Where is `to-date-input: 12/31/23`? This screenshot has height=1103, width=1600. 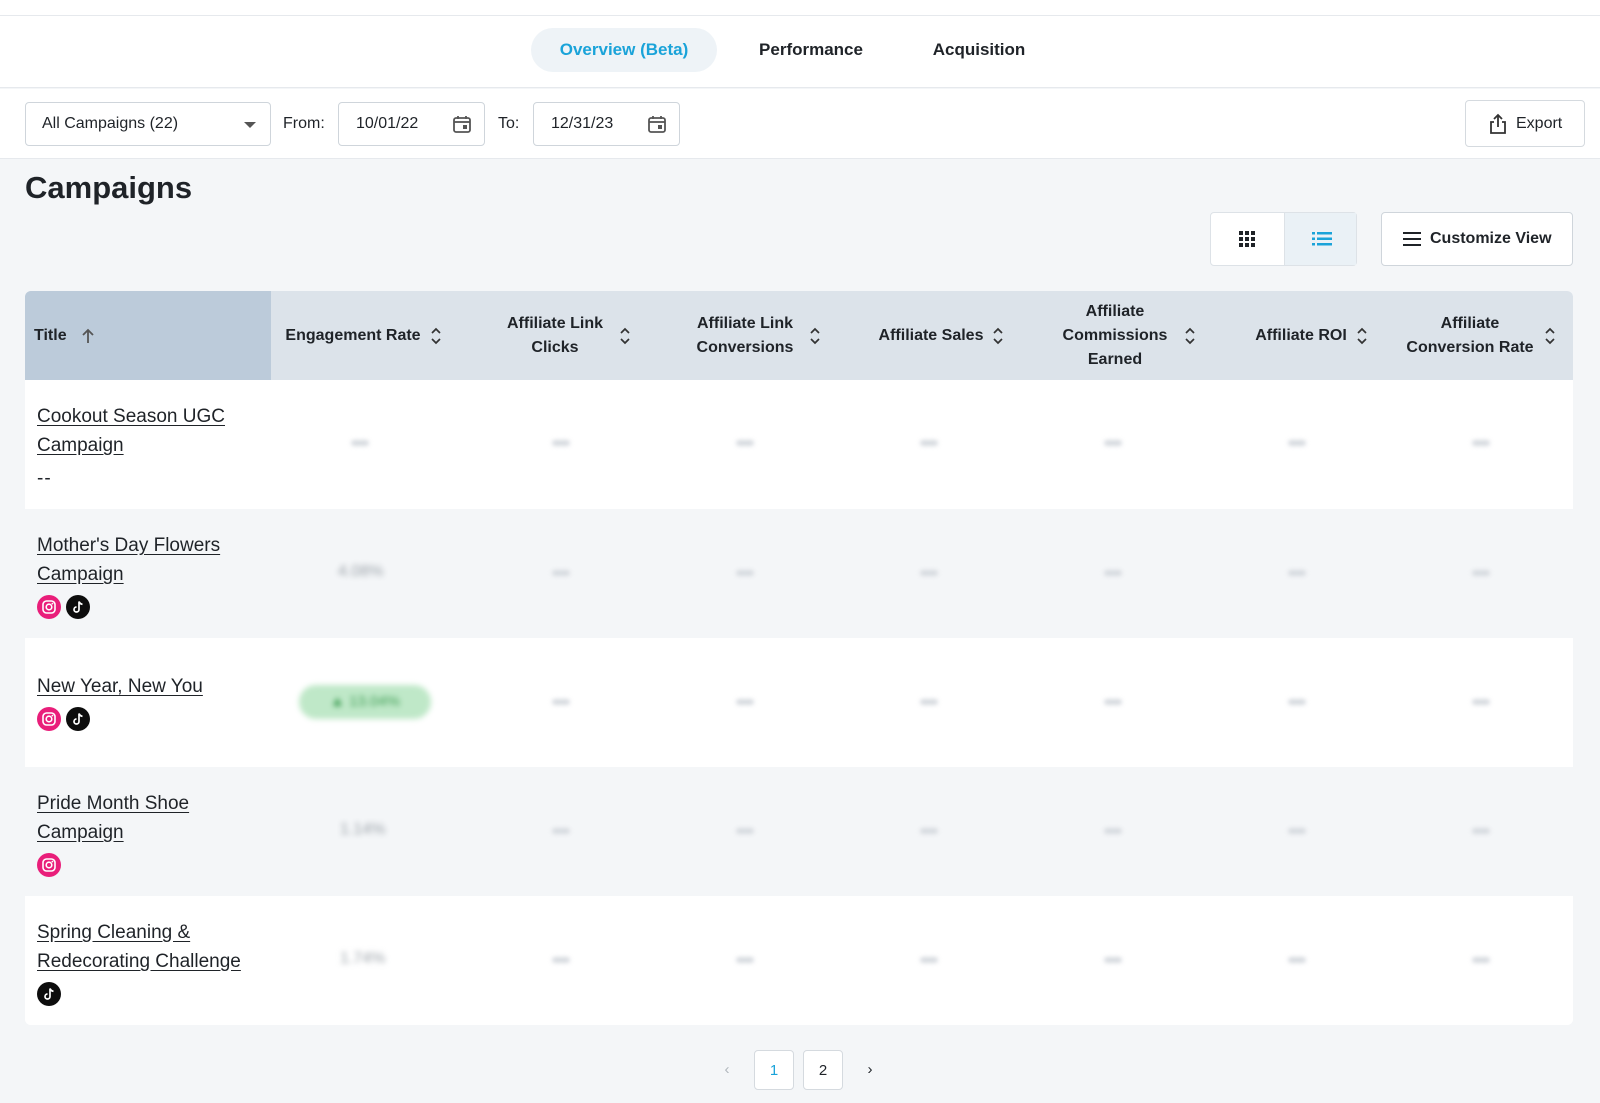
to-date-input: 12/31/23 is located at coordinates (606, 124).